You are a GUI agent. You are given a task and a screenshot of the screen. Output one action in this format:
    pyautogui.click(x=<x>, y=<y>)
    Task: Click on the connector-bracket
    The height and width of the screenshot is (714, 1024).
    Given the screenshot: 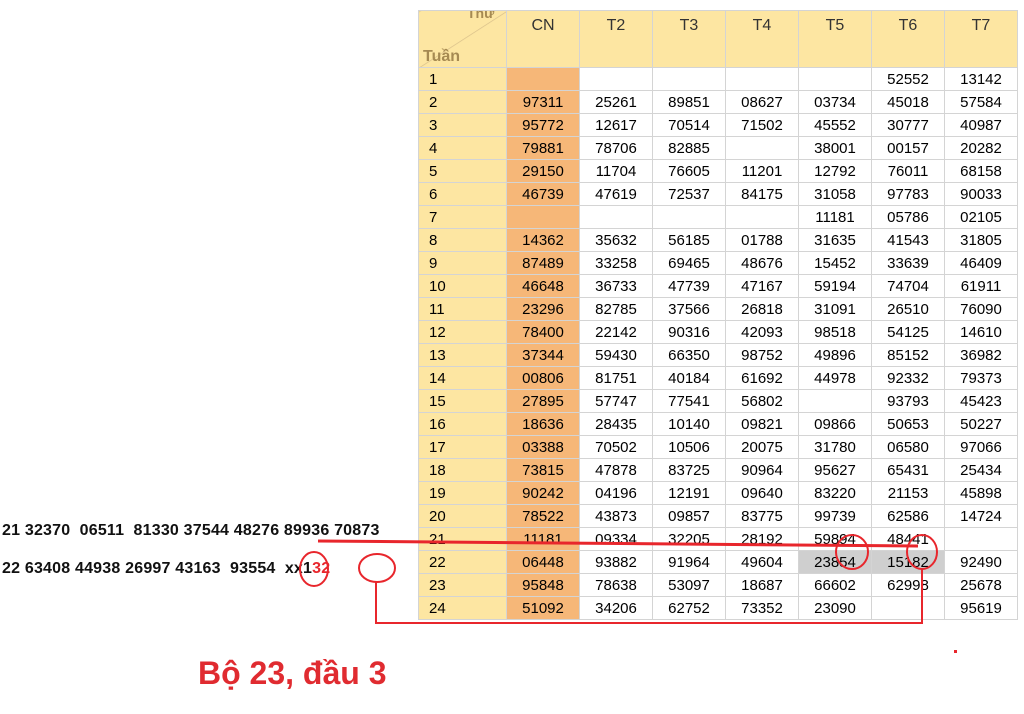 What is the action you would take?
    pyautogui.click(x=649, y=596)
    